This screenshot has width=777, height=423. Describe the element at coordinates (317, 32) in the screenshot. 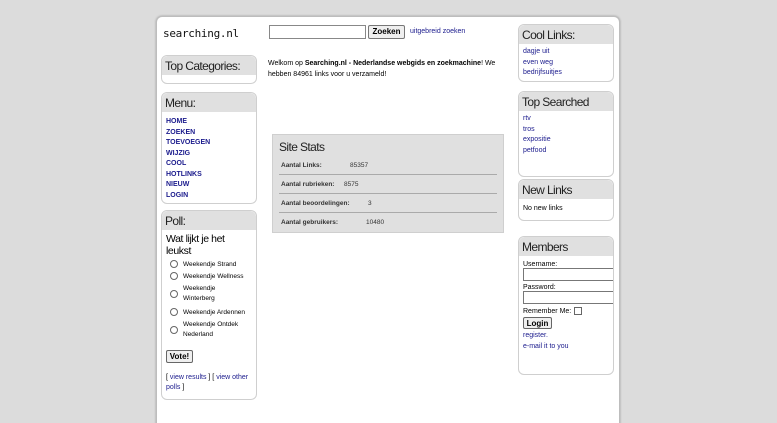

I see `search-input` at that location.